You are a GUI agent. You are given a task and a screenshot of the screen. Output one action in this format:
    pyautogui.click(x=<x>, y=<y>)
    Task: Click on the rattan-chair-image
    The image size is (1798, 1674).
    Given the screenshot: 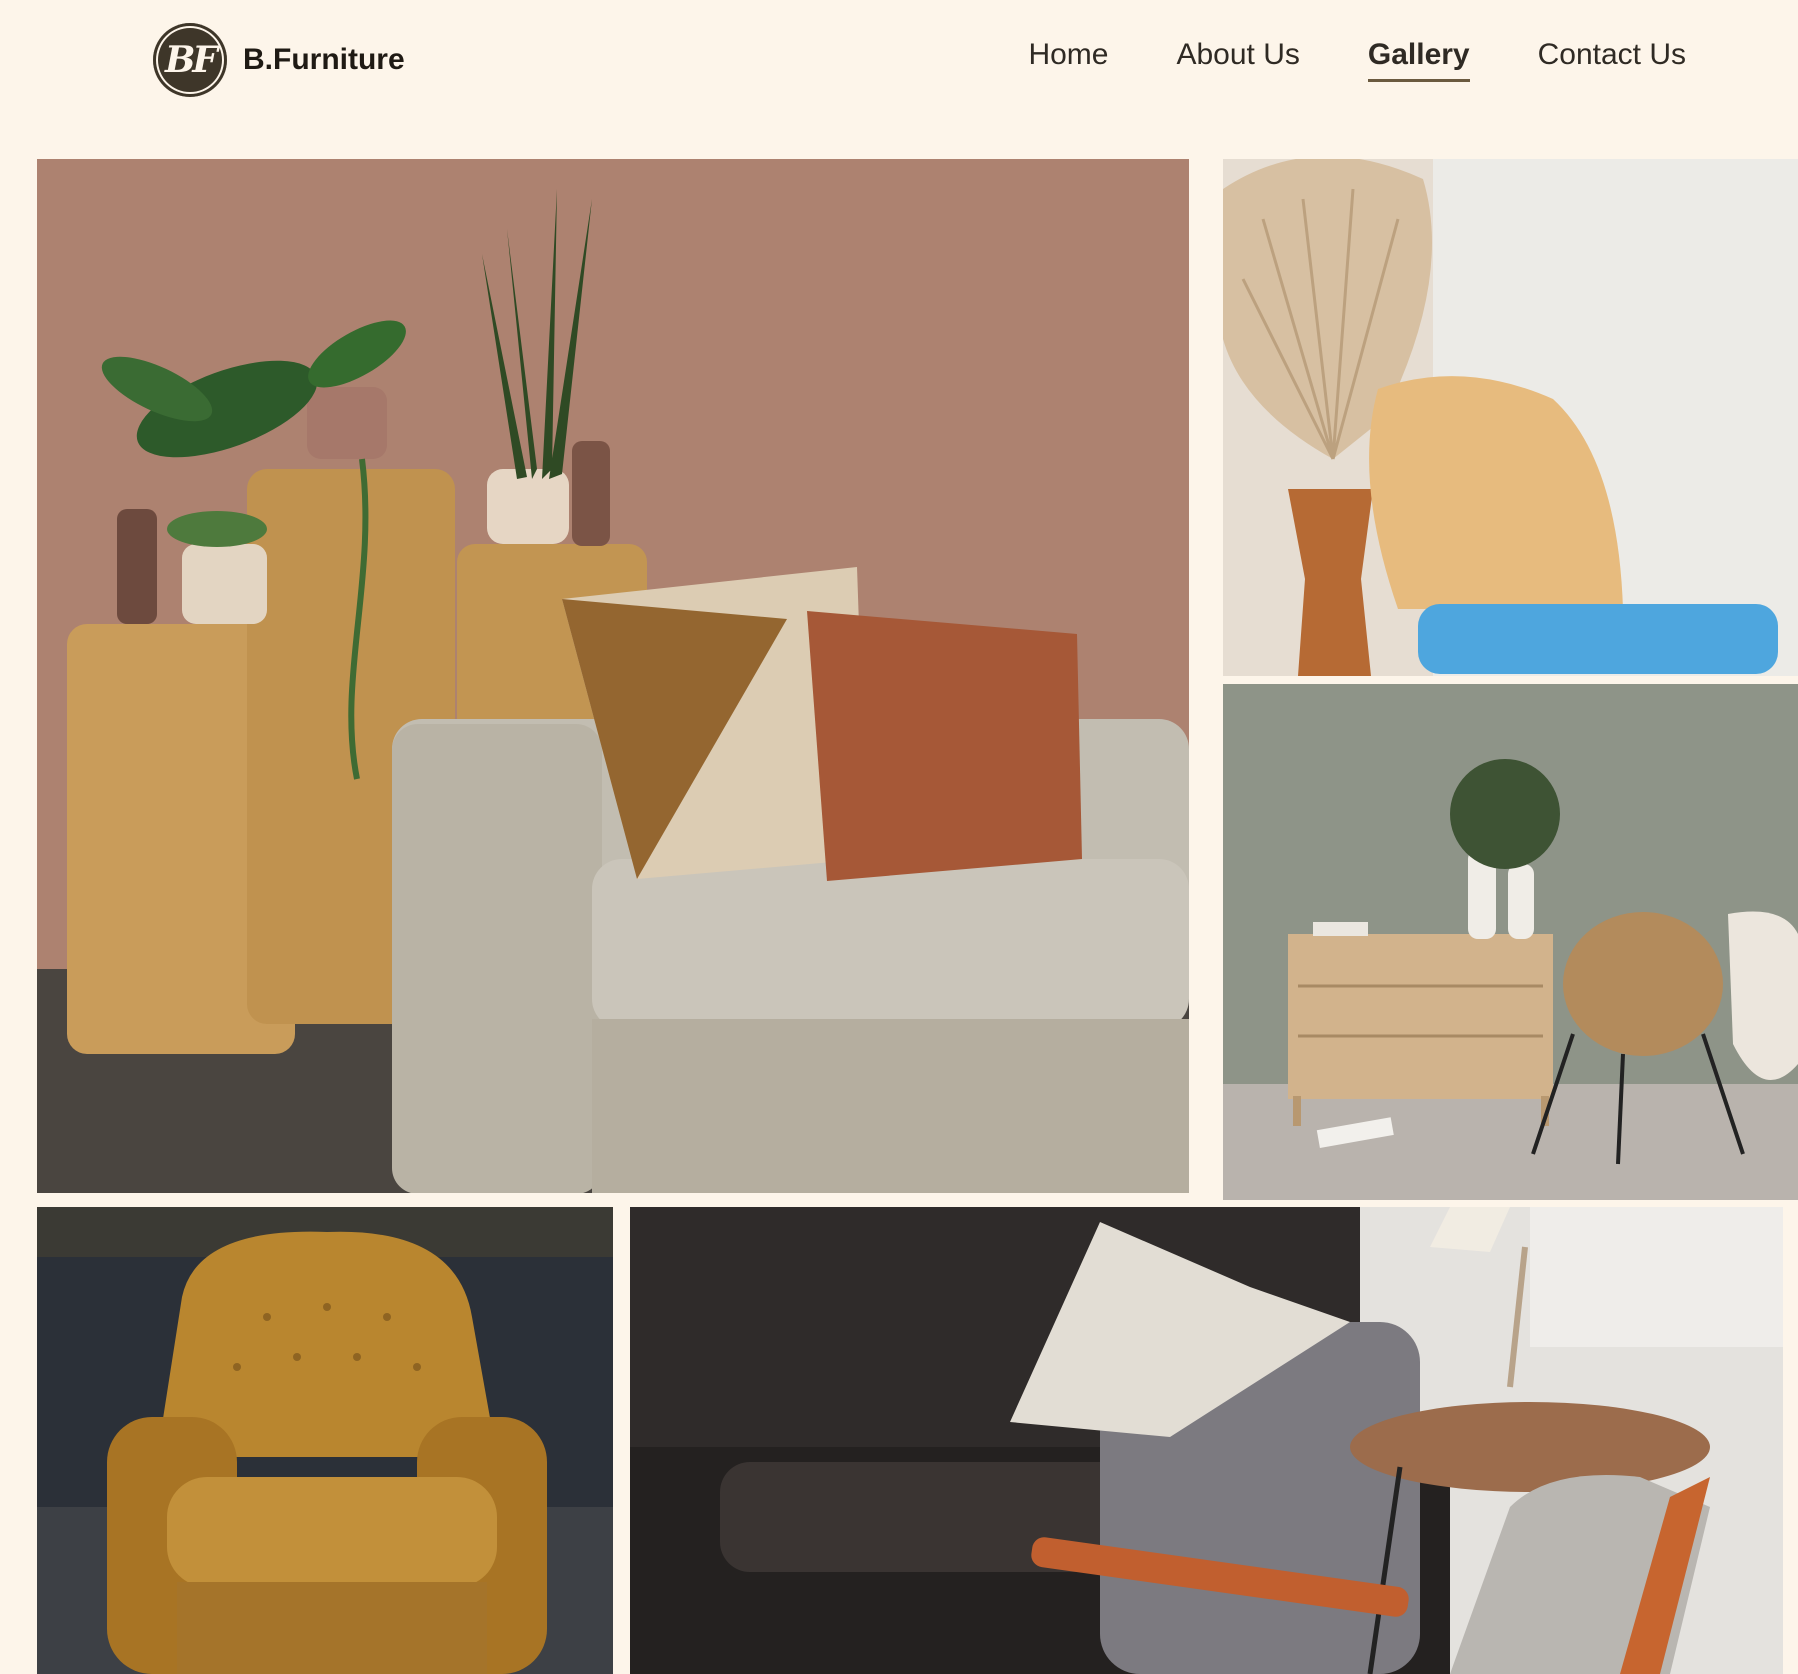 What is the action you would take?
    pyautogui.click(x=1510, y=417)
    